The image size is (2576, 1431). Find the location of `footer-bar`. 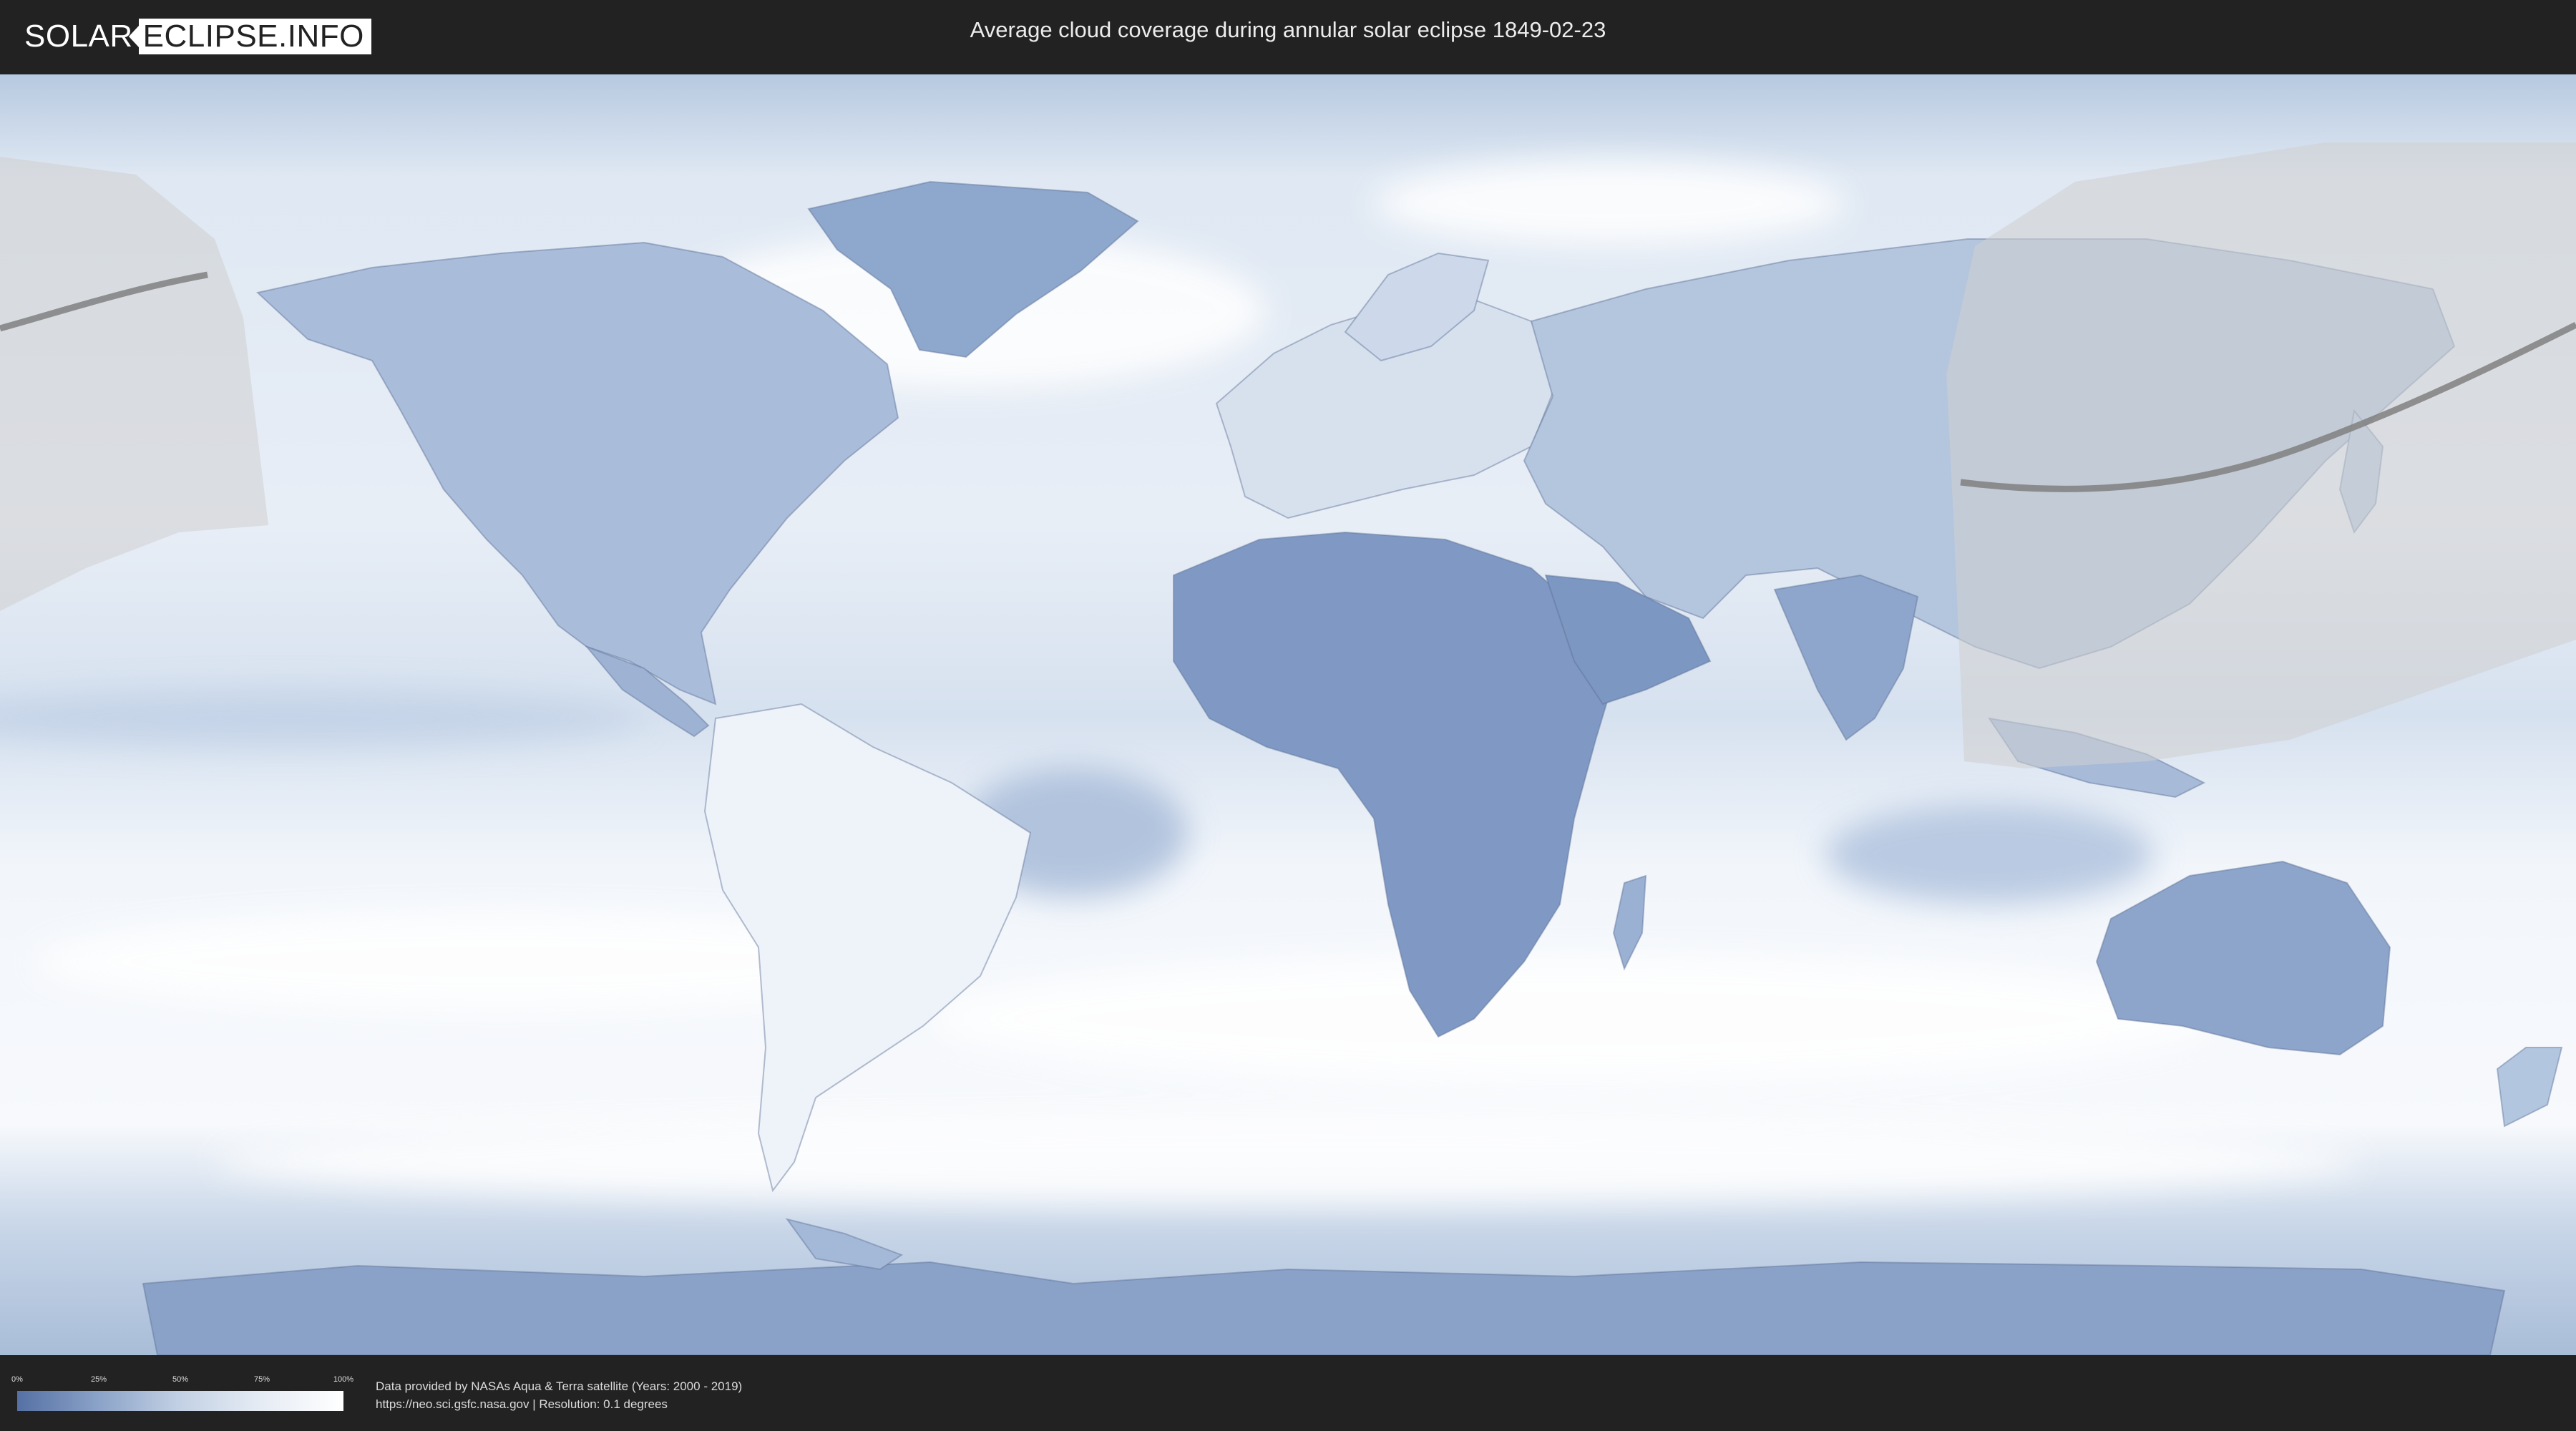

footer-bar is located at coordinates (1288, 1394).